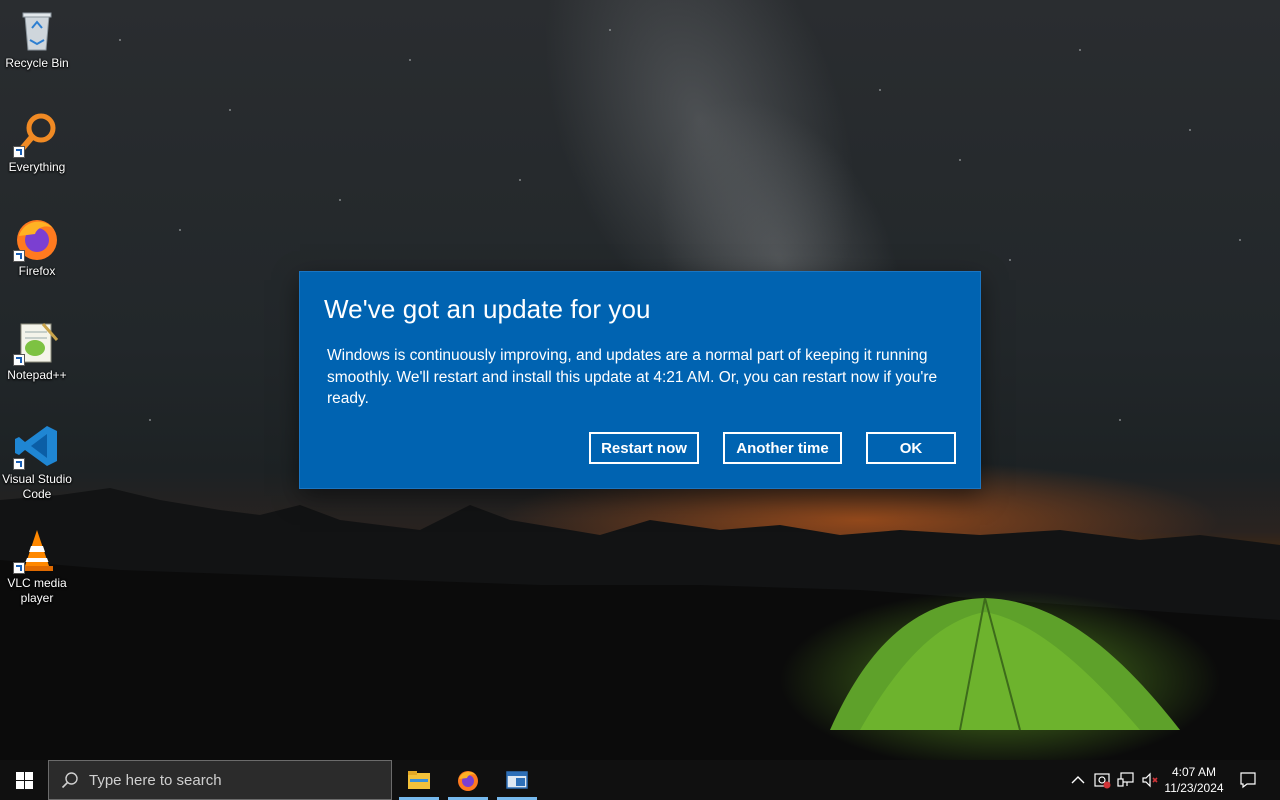  I want to click on desktop-icon-recycle-bin: Recycle Bin, so click(37, 35).